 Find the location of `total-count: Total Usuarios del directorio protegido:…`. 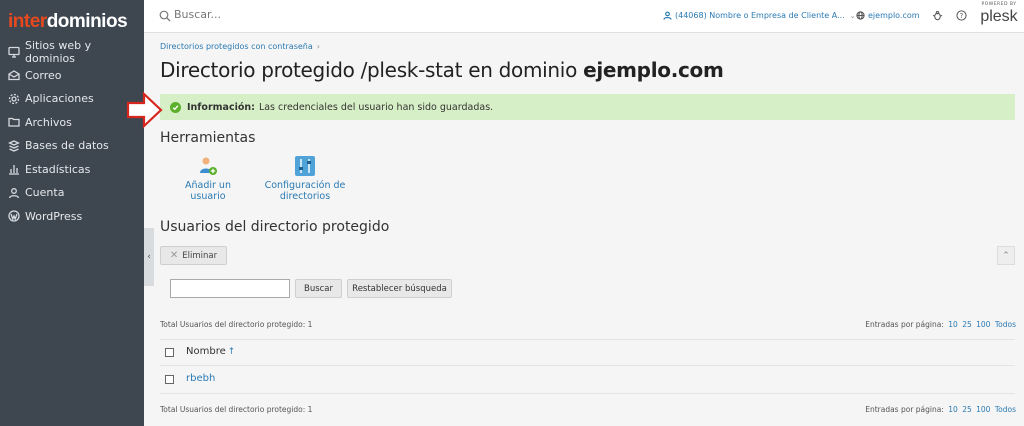

total-count: Total Usuarios del directorio protegido:… is located at coordinates (236, 324).